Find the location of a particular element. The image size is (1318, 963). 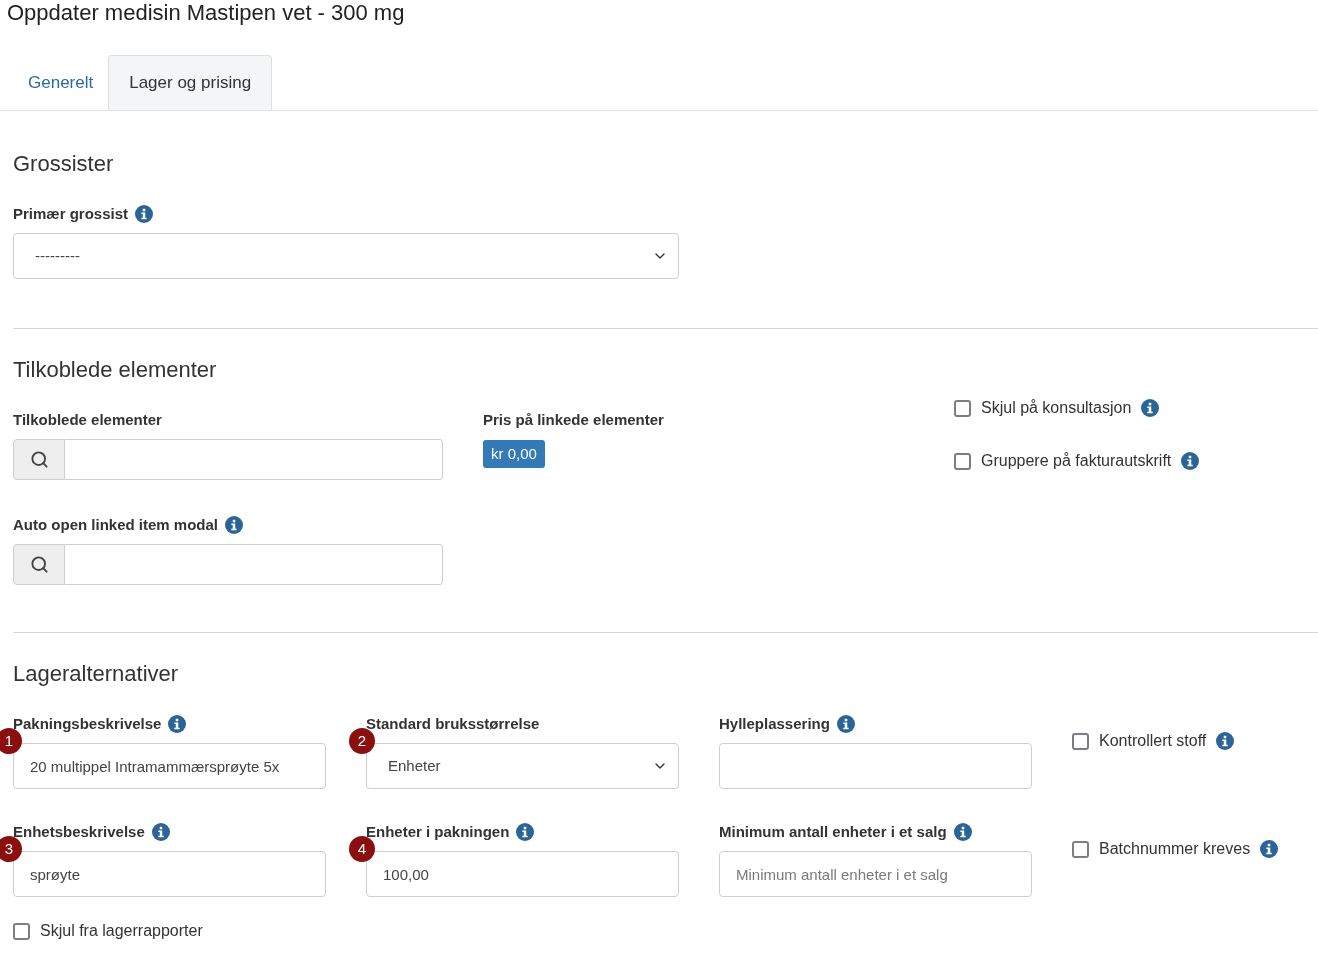

text-input: Minimum antall enheter i et salg is located at coordinates (875, 874).